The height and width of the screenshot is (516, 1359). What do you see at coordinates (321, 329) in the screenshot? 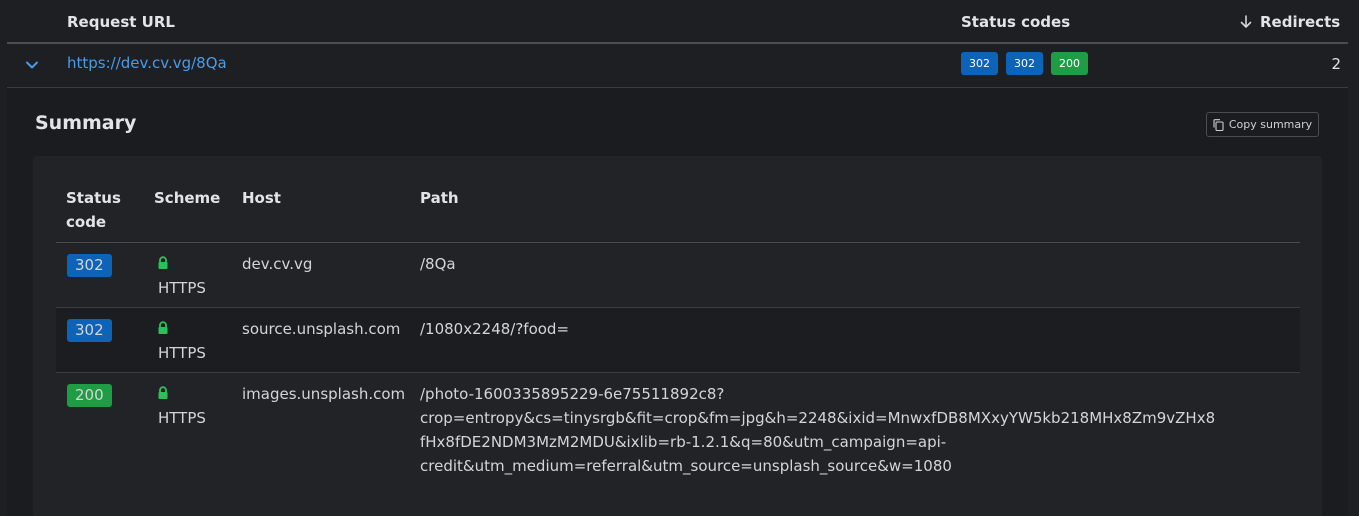
I see `host-text: source.unsplash.com` at bounding box center [321, 329].